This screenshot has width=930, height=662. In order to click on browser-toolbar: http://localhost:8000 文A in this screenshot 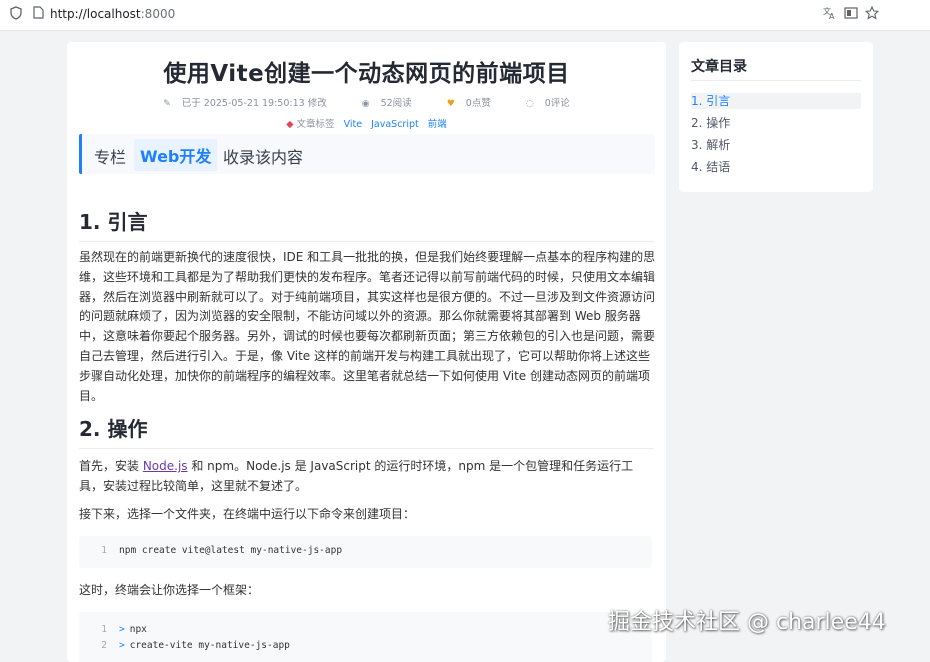, I will do `click(465, 15)`.